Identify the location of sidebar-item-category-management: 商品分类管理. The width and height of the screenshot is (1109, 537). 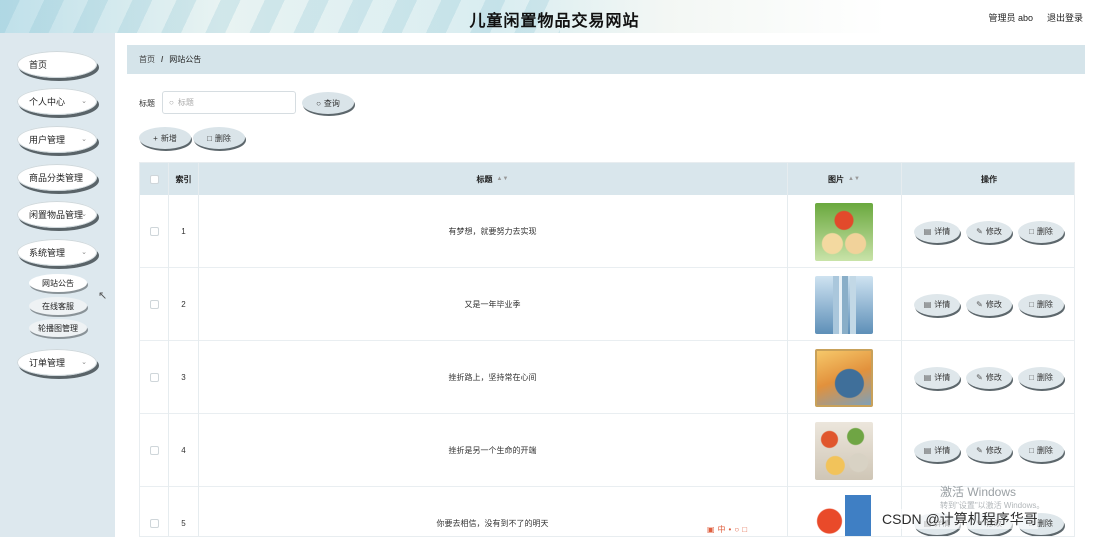
(57, 177).